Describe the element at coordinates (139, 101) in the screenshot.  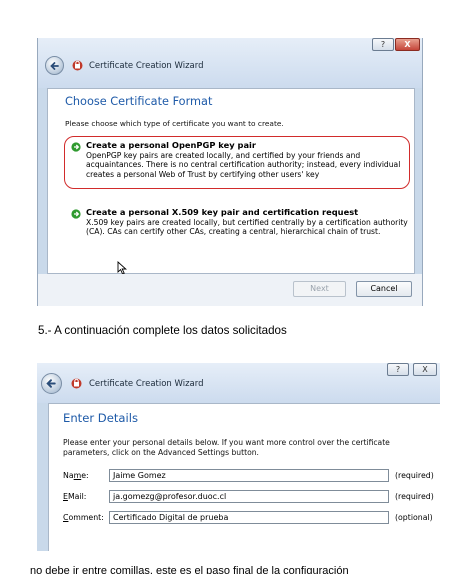
I see `page-heading: Choose Certificate Format` at that location.